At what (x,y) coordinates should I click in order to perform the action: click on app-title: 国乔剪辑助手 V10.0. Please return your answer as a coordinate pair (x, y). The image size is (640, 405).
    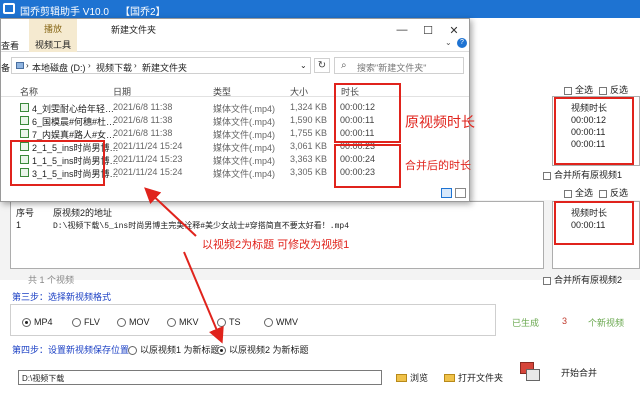
    Looking at the image, I should click on (64, 12).